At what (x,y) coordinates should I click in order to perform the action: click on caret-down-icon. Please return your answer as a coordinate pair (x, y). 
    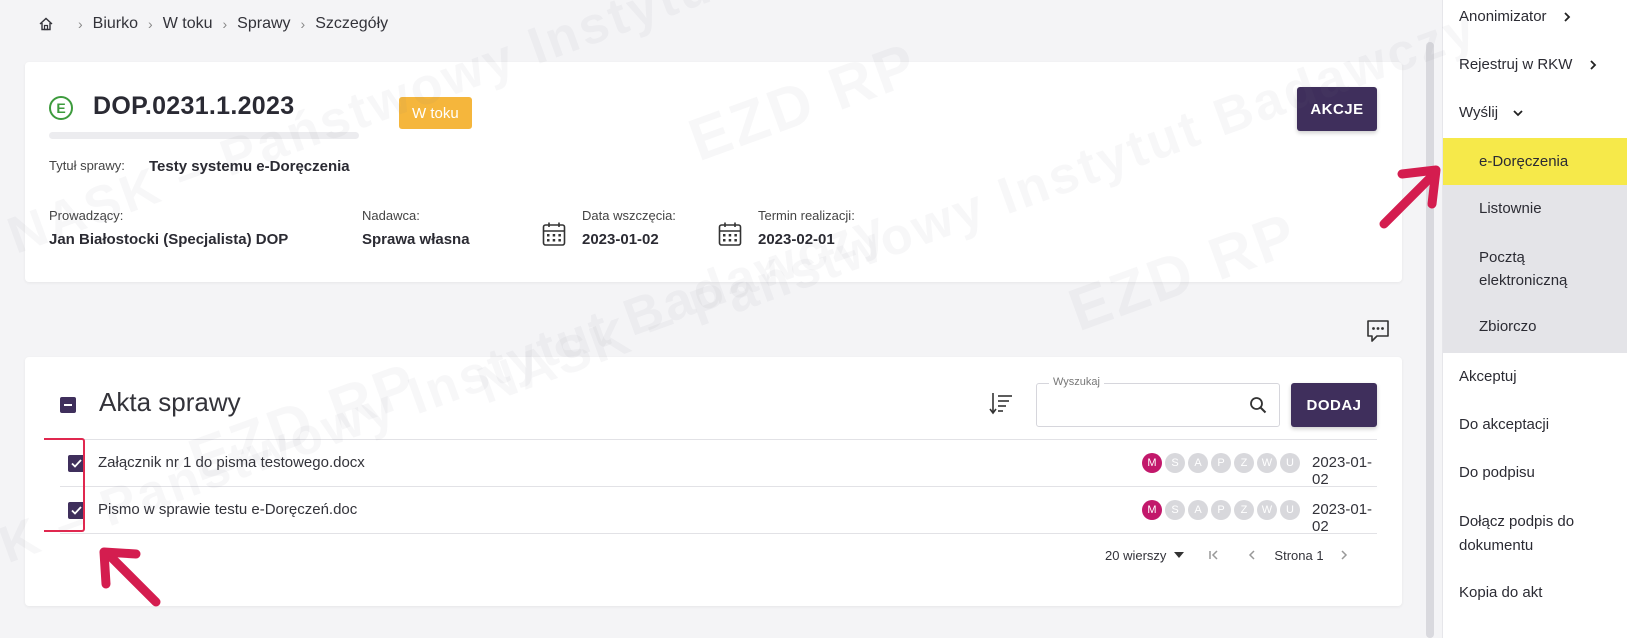
    Looking at the image, I should click on (1179, 555).